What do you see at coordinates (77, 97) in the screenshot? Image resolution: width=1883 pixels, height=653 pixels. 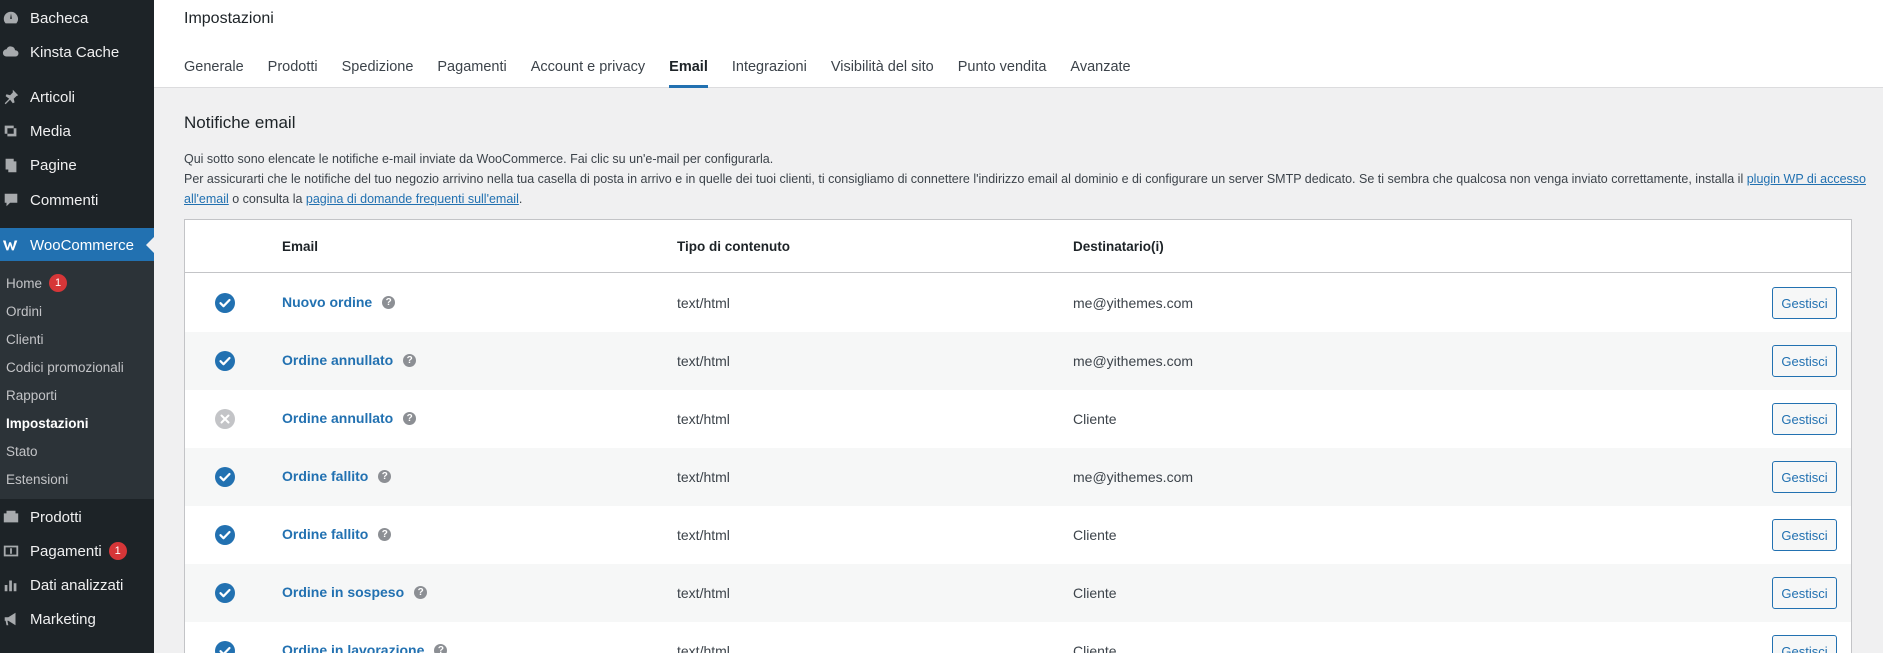 I see `sidebar-item-articoli: Articoli` at bounding box center [77, 97].